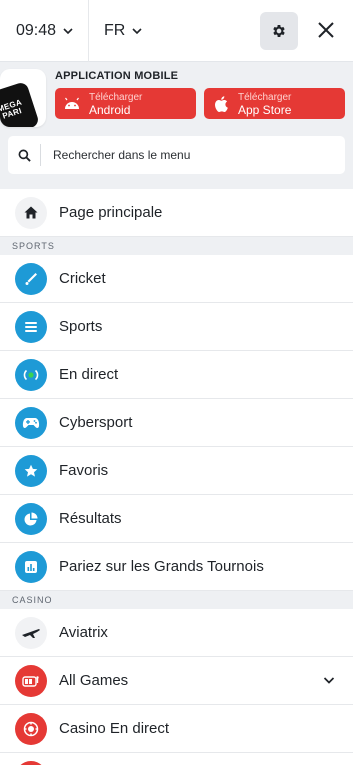  I want to click on menu-item-label: Casino En direct, so click(114, 728).